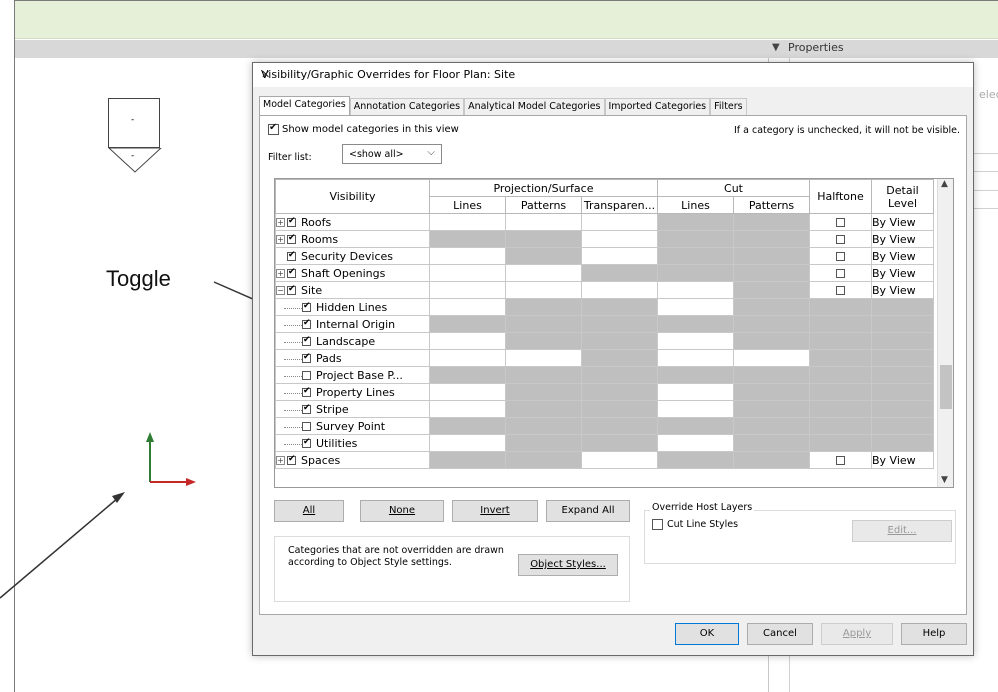  I want to click on scroll-down-icon: ▼, so click(944, 480).